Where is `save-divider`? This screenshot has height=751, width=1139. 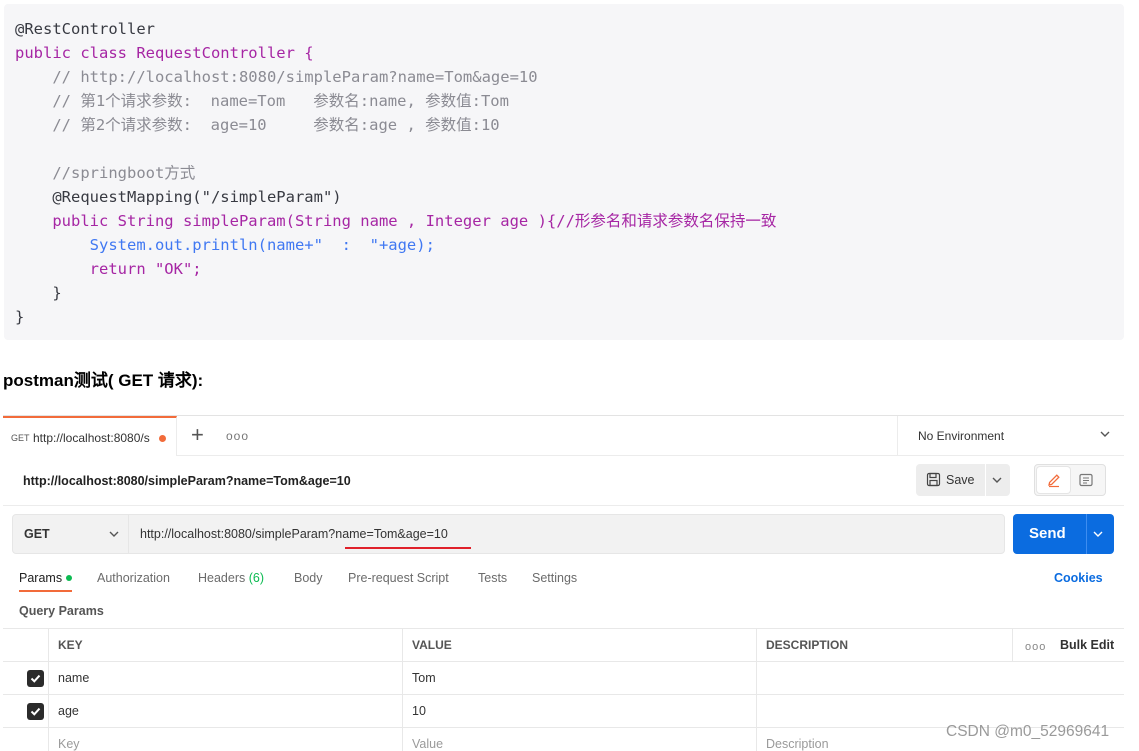
save-divider is located at coordinates (985, 480).